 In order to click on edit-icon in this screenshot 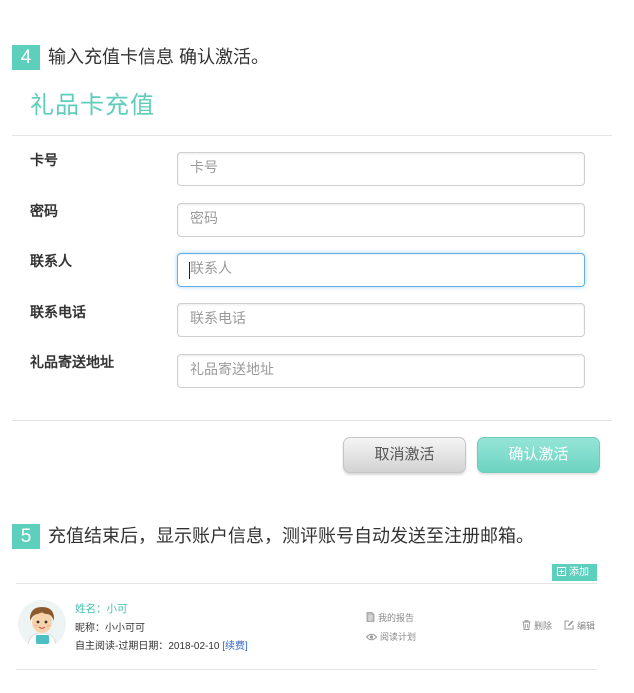, I will do `click(569, 625)`.